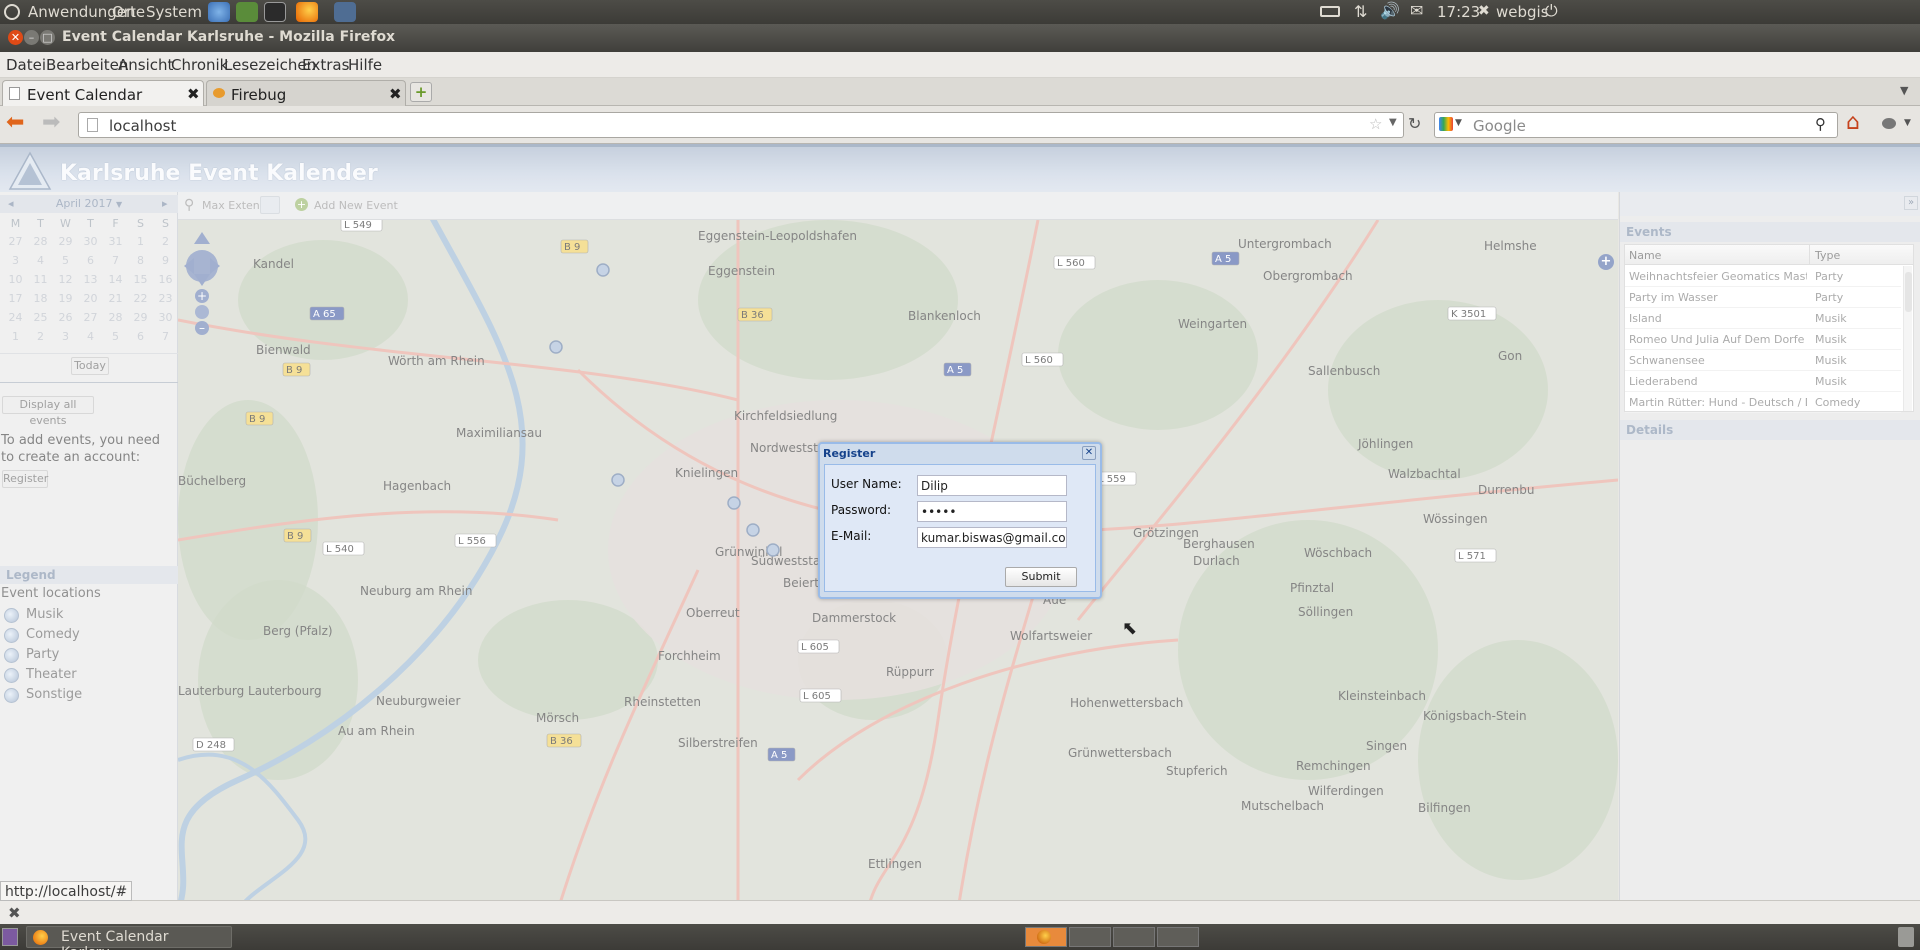 This screenshot has height=950, width=1920. I want to click on bookmark-star-icon: ☆, so click(1375, 124).